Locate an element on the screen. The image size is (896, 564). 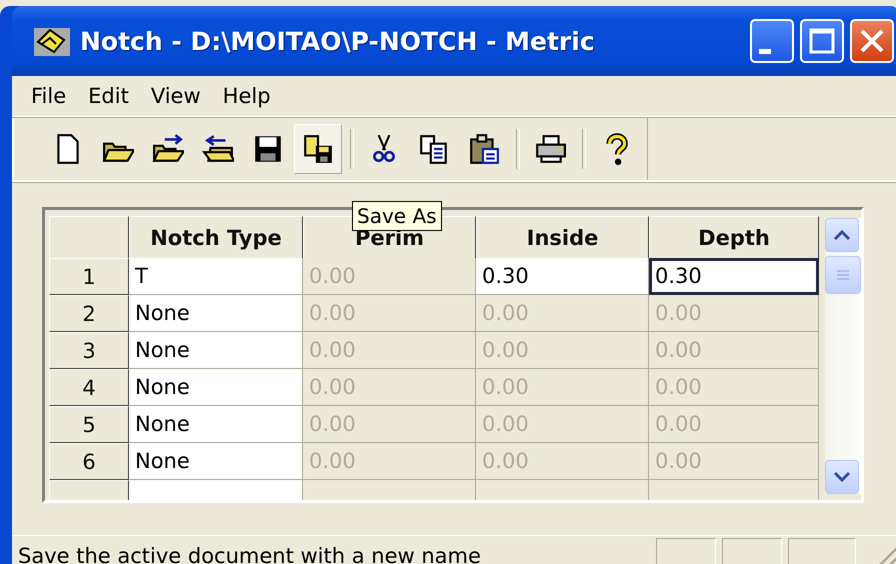
row-header: 5 is located at coordinates (89, 424).